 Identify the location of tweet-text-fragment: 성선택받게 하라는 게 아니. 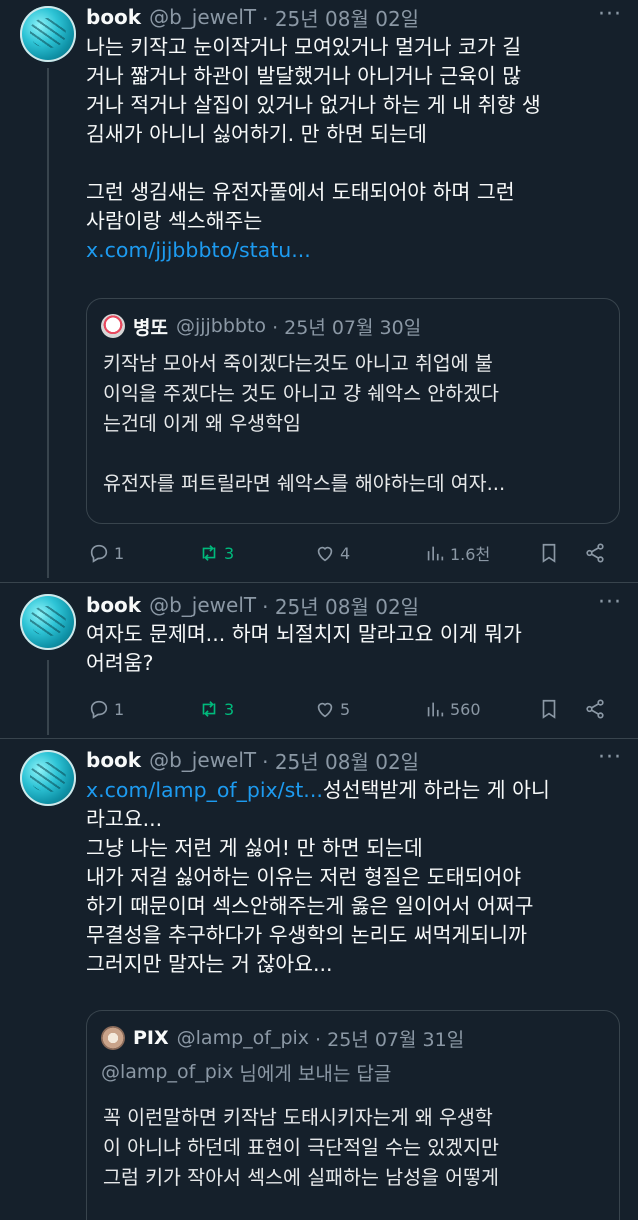
(436, 790).